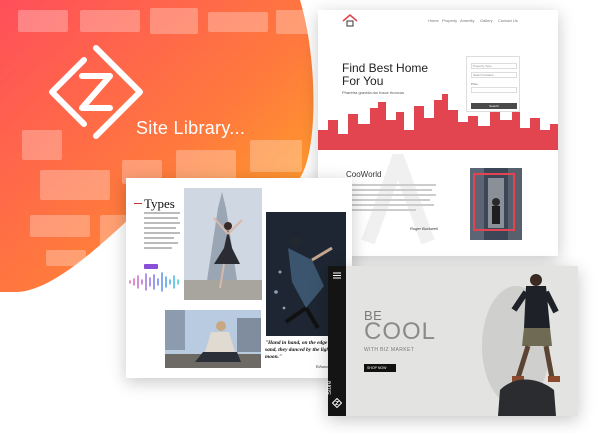 The height and width of the screenshot is (433, 600). I want to click on types-quote-author: Edward, so click(322, 366).